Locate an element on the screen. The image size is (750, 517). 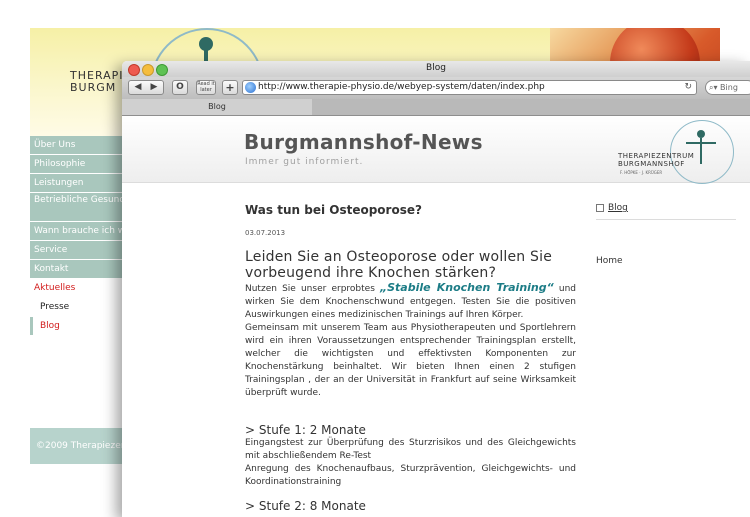
back-forward-buttons: ◀ ▶ is located at coordinates (146, 87).